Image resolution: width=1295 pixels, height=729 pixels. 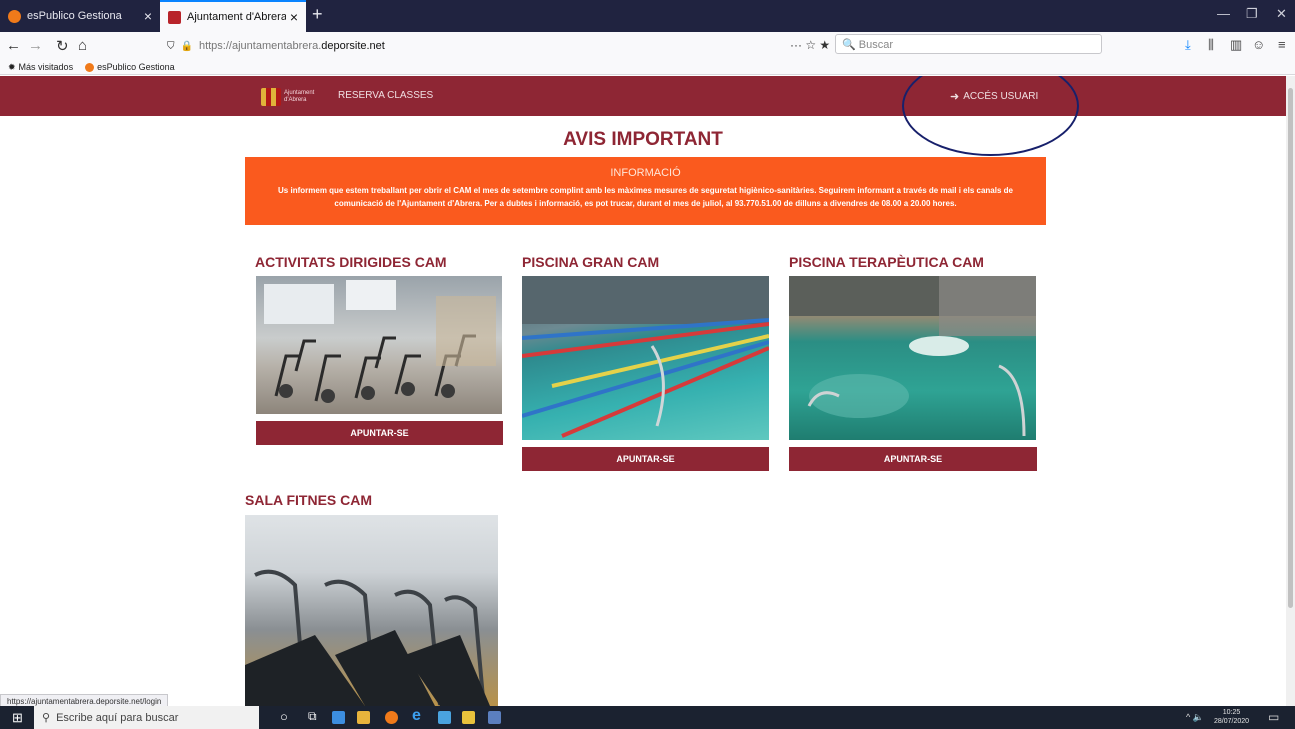 I want to click on bookmark-espublico: esPublico Gestiona, so click(x=130, y=67).